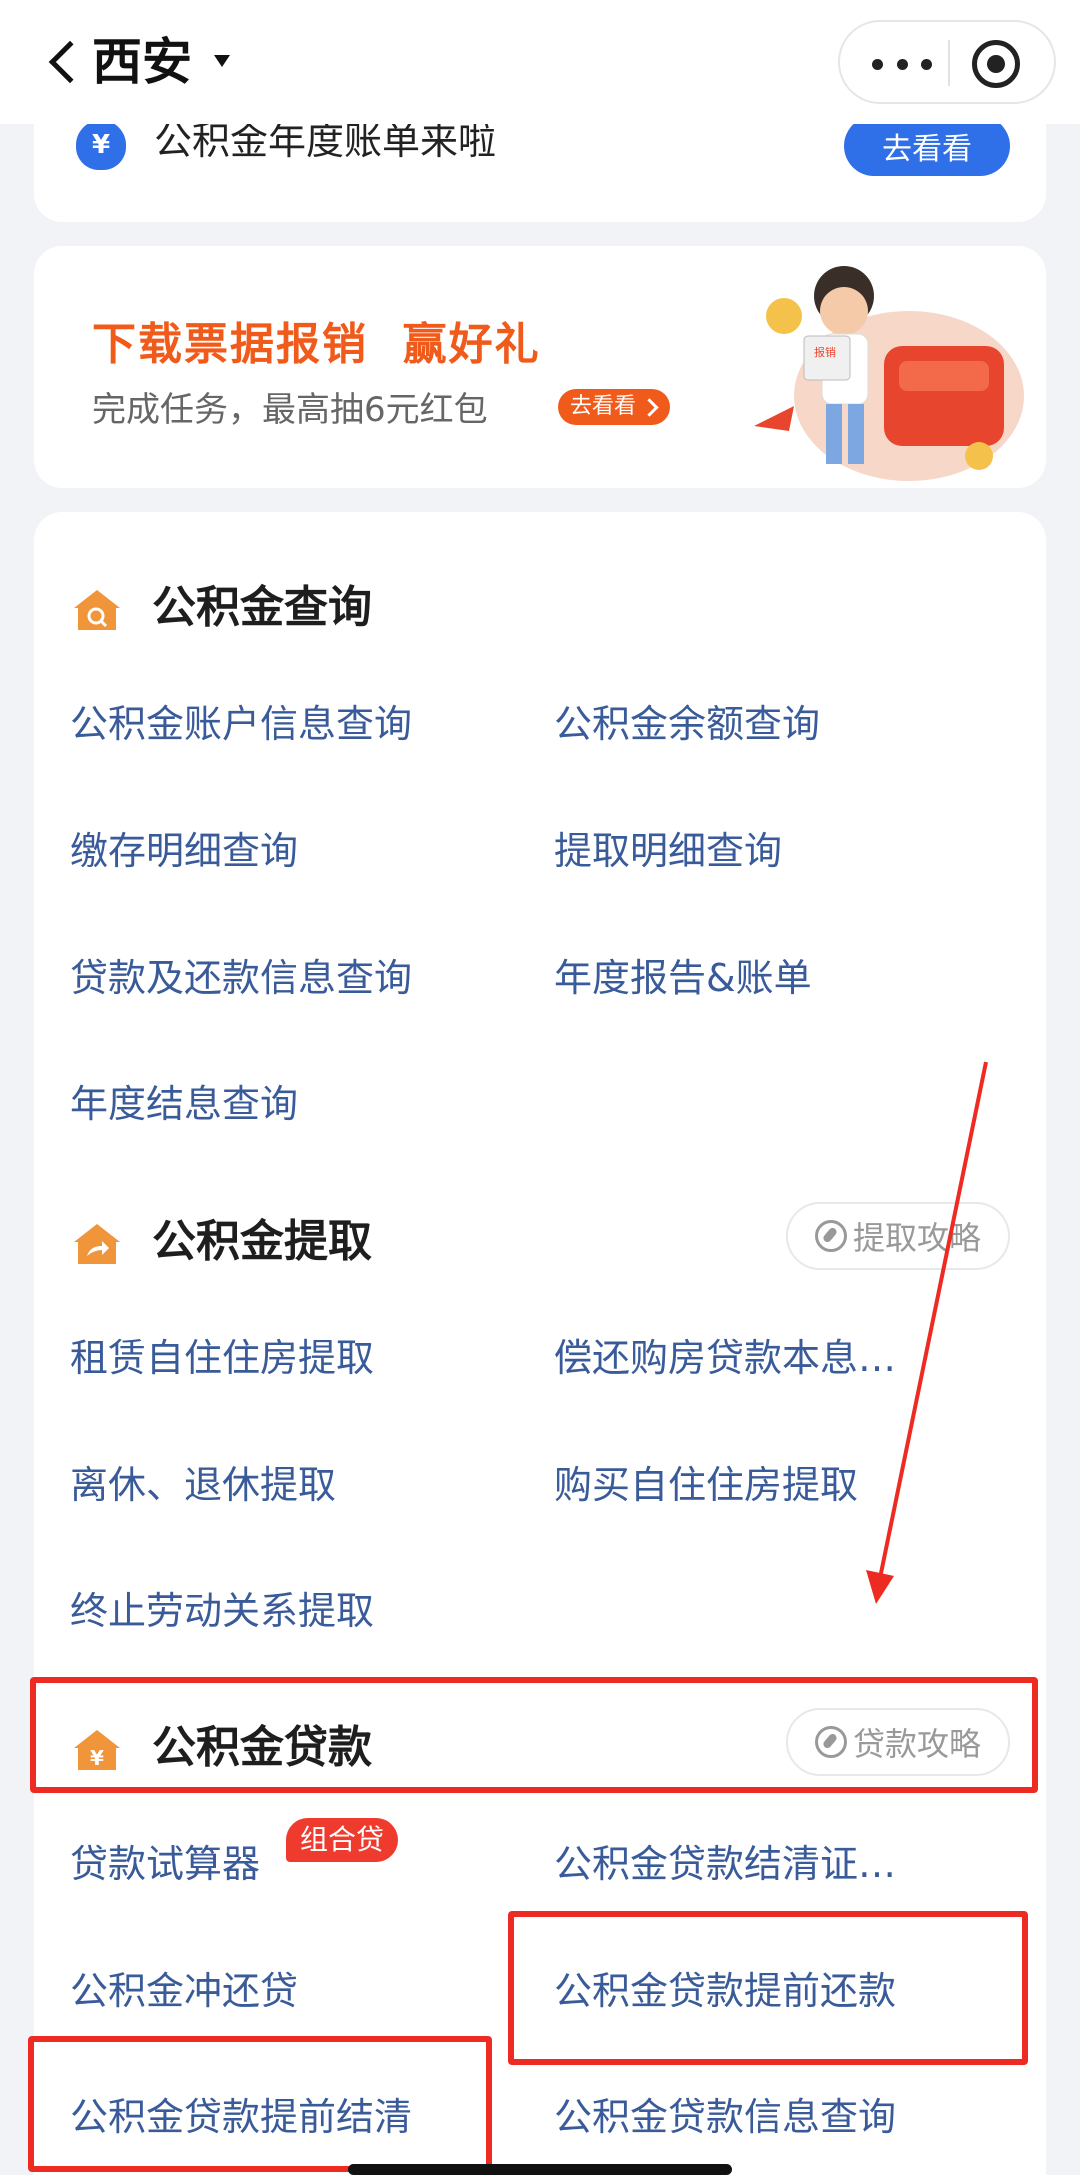 Image resolution: width=1080 pixels, height=2175 pixels. I want to click on section-title: 公积金贷款, so click(262, 1747).